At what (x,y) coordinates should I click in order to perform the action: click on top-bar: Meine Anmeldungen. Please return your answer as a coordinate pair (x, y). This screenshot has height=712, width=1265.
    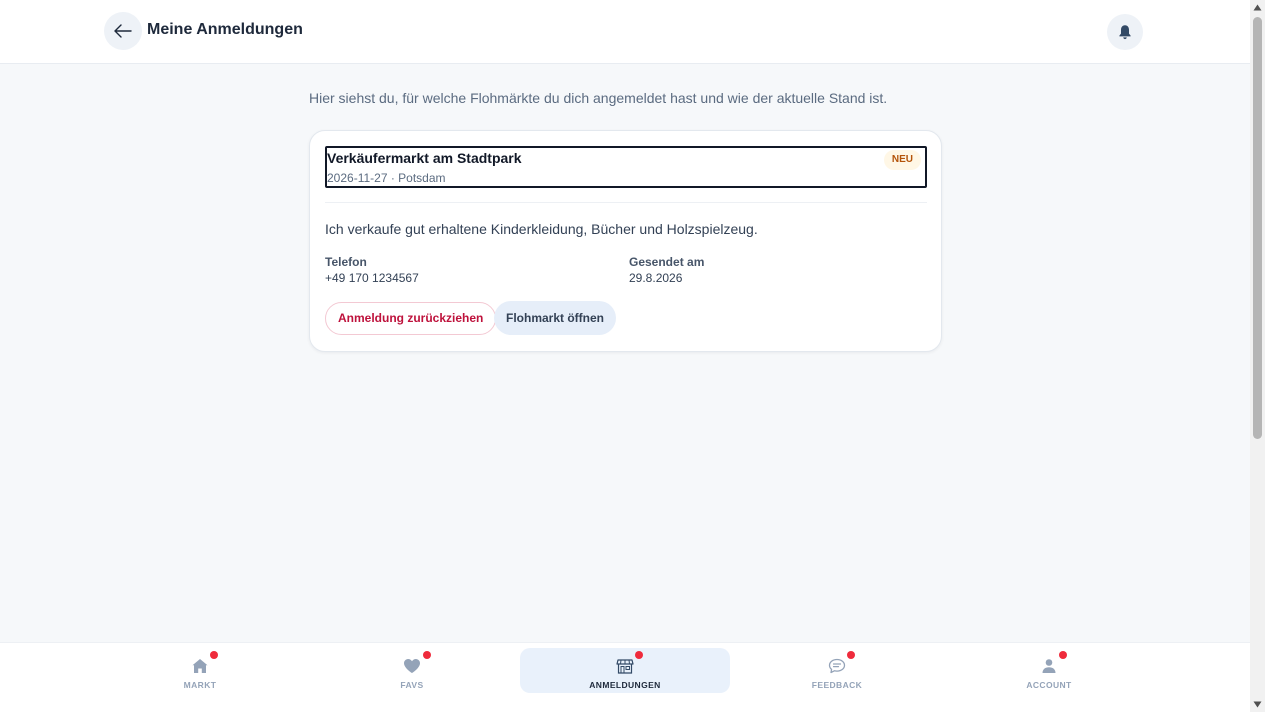
    Looking at the image, I should click on (625, 32).